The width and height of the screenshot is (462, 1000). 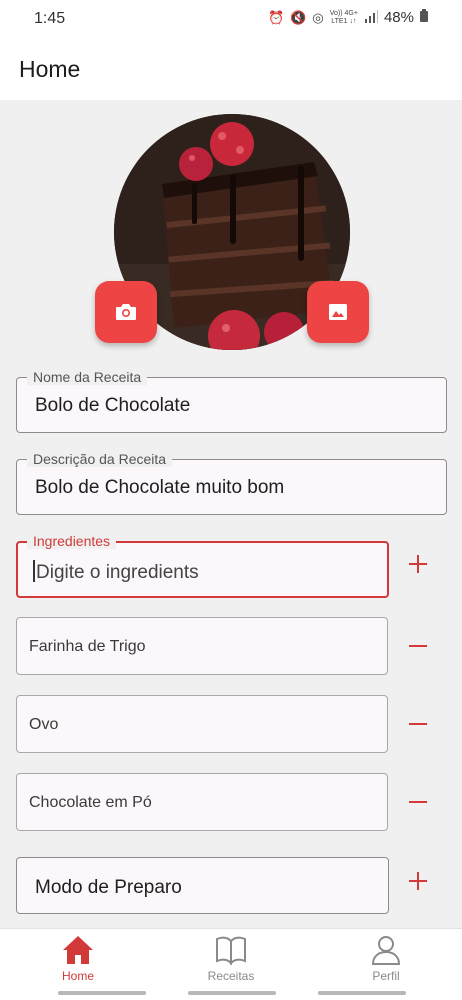 I want to click on person-icon, so click(x=386, y=950).